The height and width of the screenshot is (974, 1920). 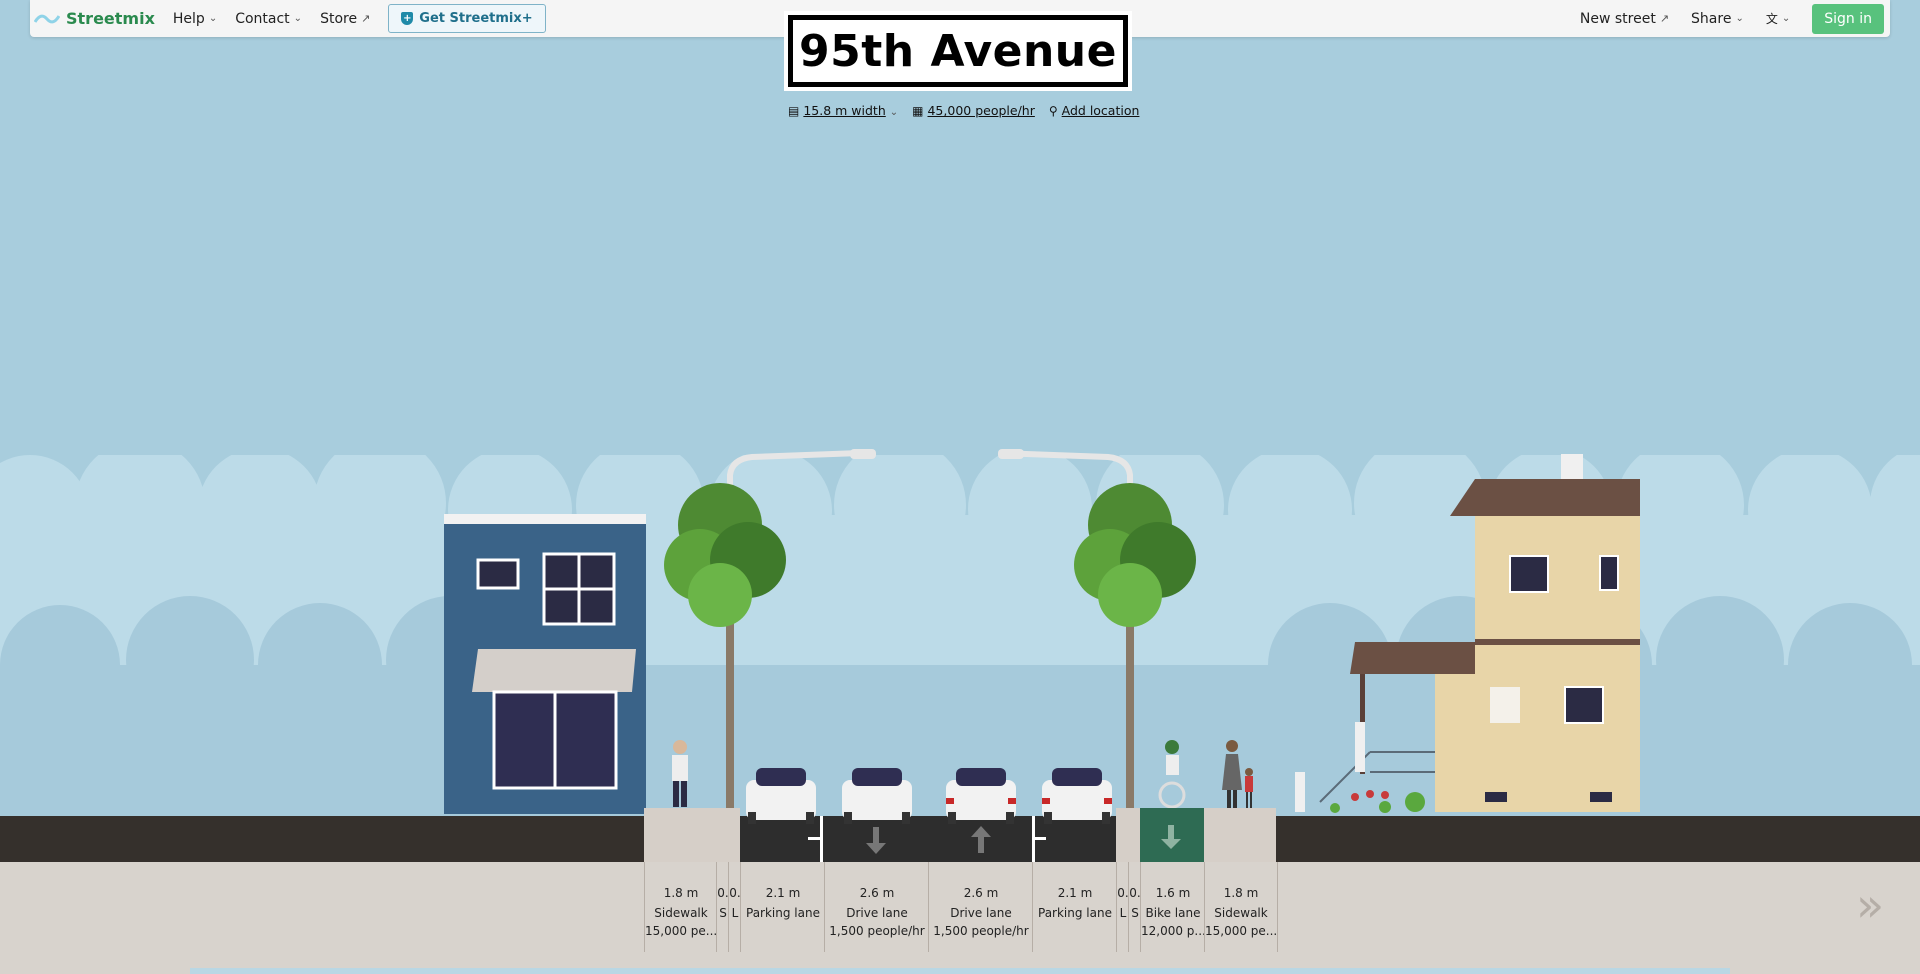 What do you see at coordinates (918, 111) in the screenshot?
I see `buildings-icon: ▦` at bounding box center [918, 111].